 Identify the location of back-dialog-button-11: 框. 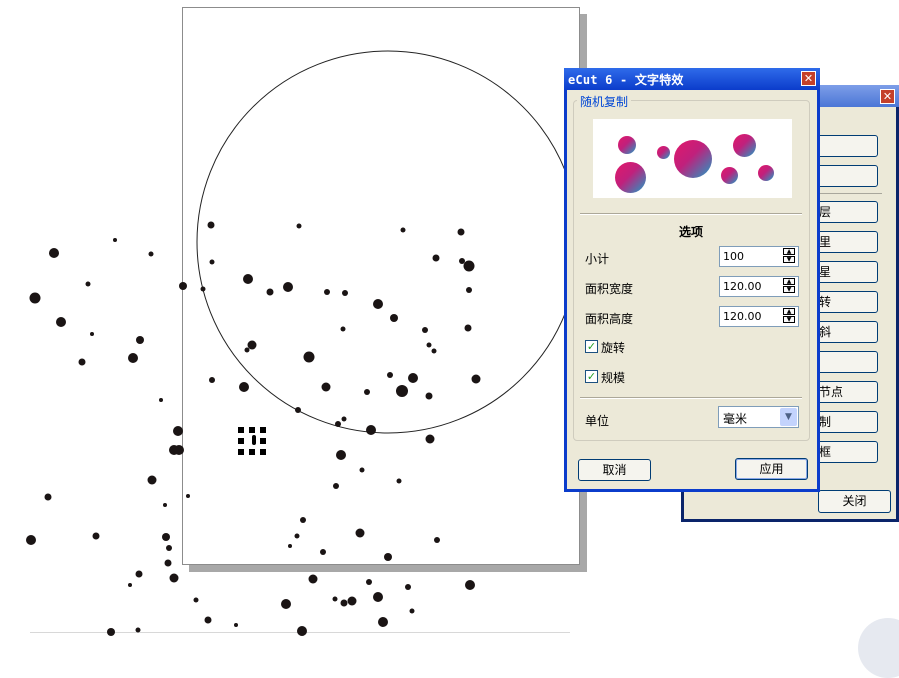
(846, 452).